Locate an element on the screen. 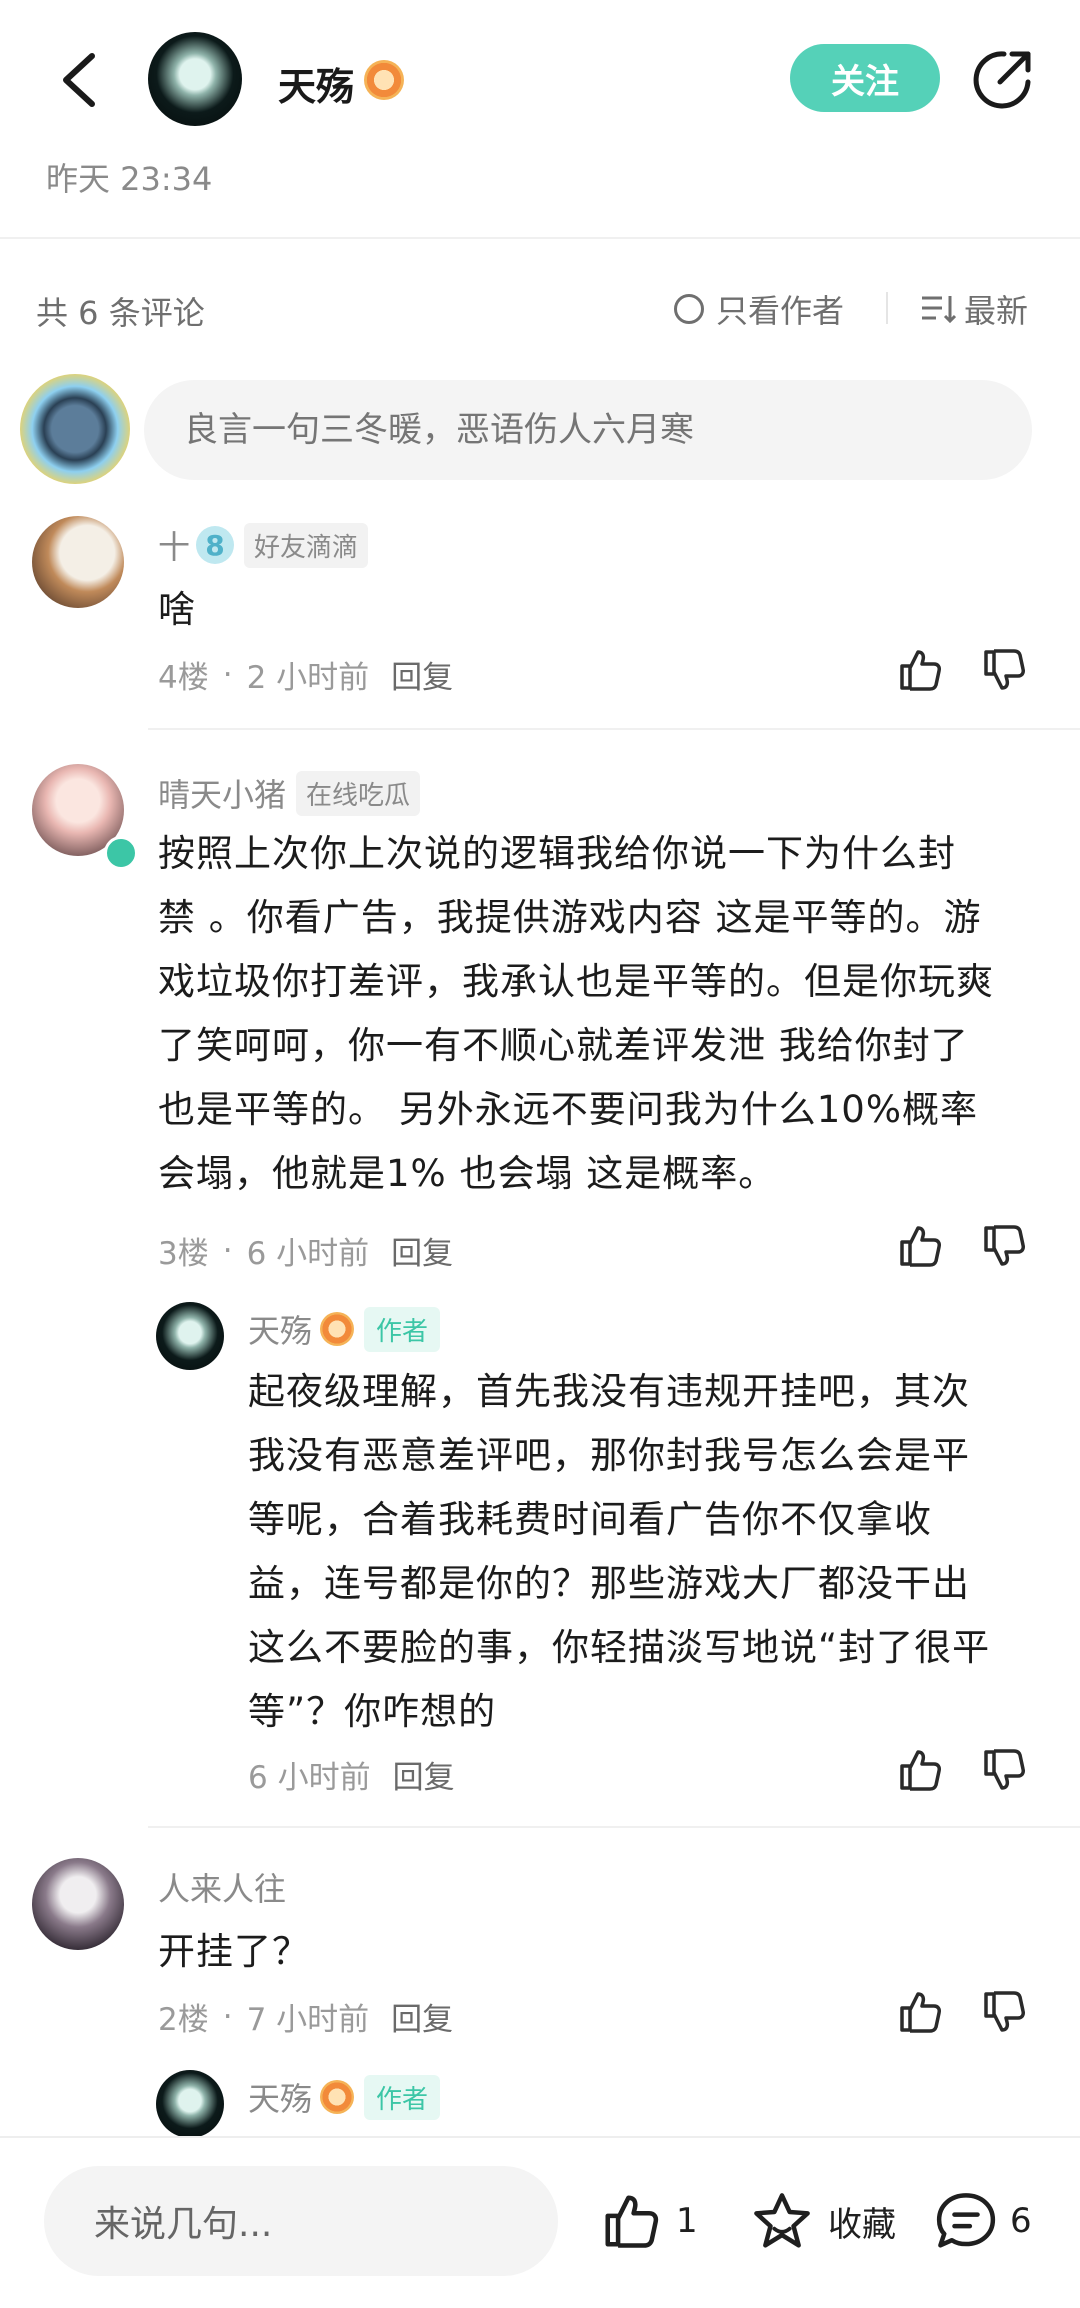 The image size is (1080, 2308). comment-count: 共 6 条评论 is located at coordinates (120, 313).